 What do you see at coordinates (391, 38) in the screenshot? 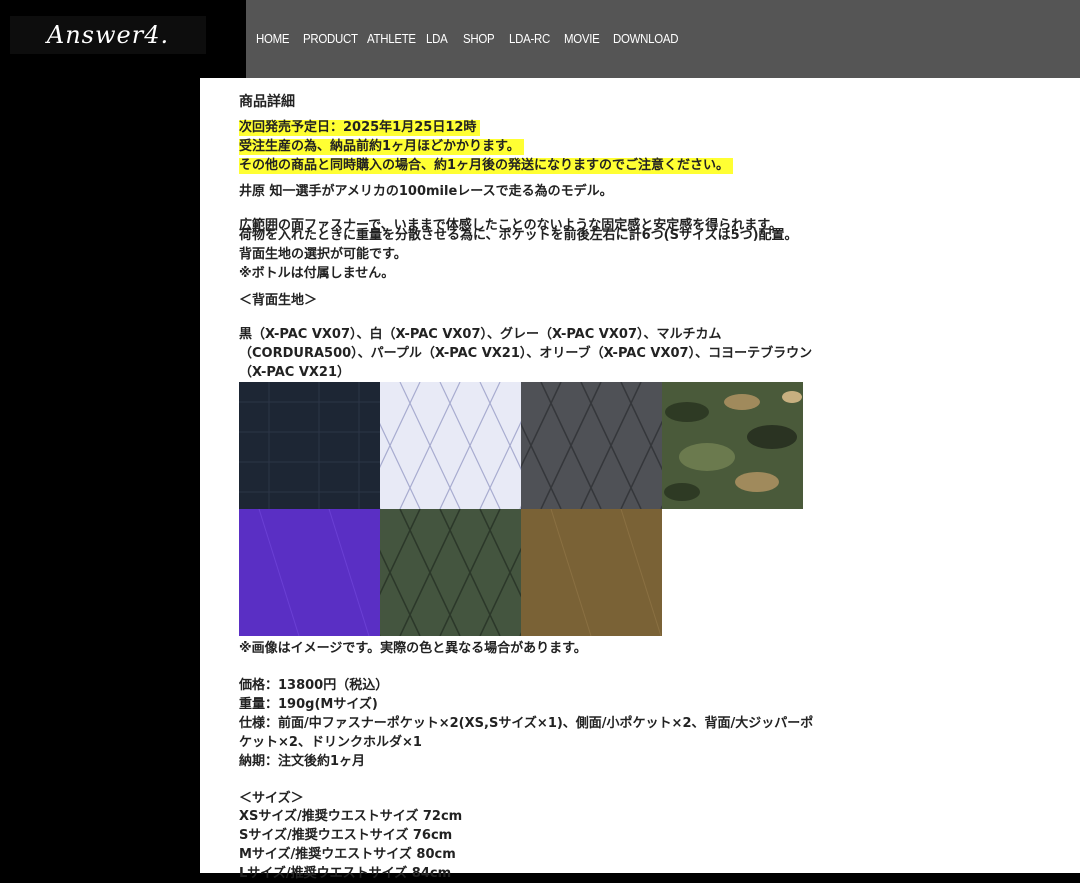
I see `nav-athlete: ATHLETE` at bounding box center [391, 38].